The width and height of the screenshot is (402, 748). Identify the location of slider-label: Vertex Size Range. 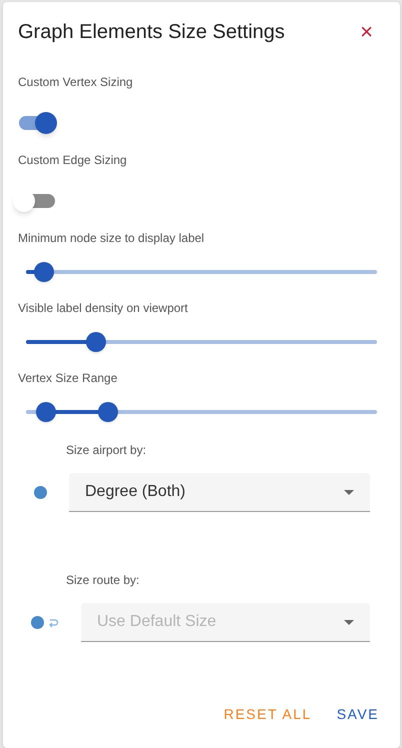
(68, 378).